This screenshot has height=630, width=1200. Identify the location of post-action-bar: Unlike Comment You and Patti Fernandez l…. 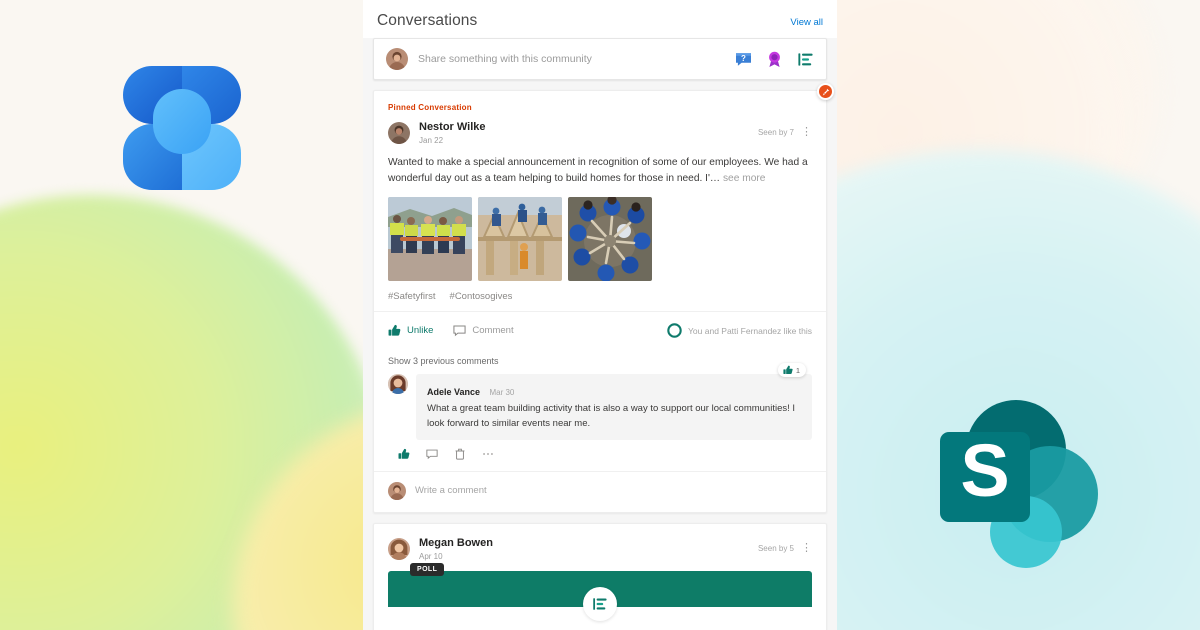
(600, 329).